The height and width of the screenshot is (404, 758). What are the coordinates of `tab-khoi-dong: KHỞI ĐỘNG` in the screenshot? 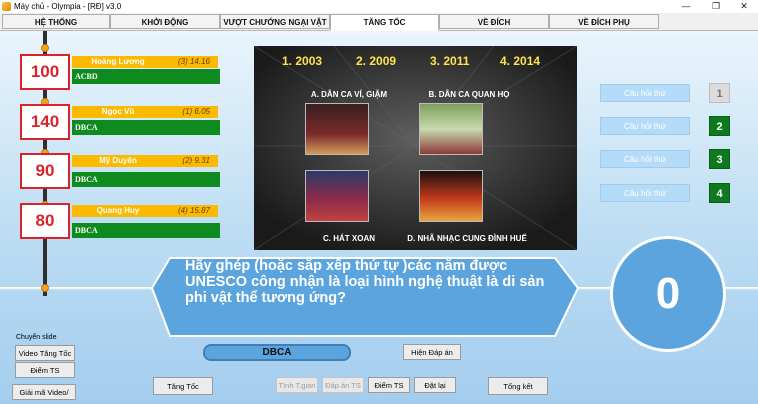 It's located at (165, 21).